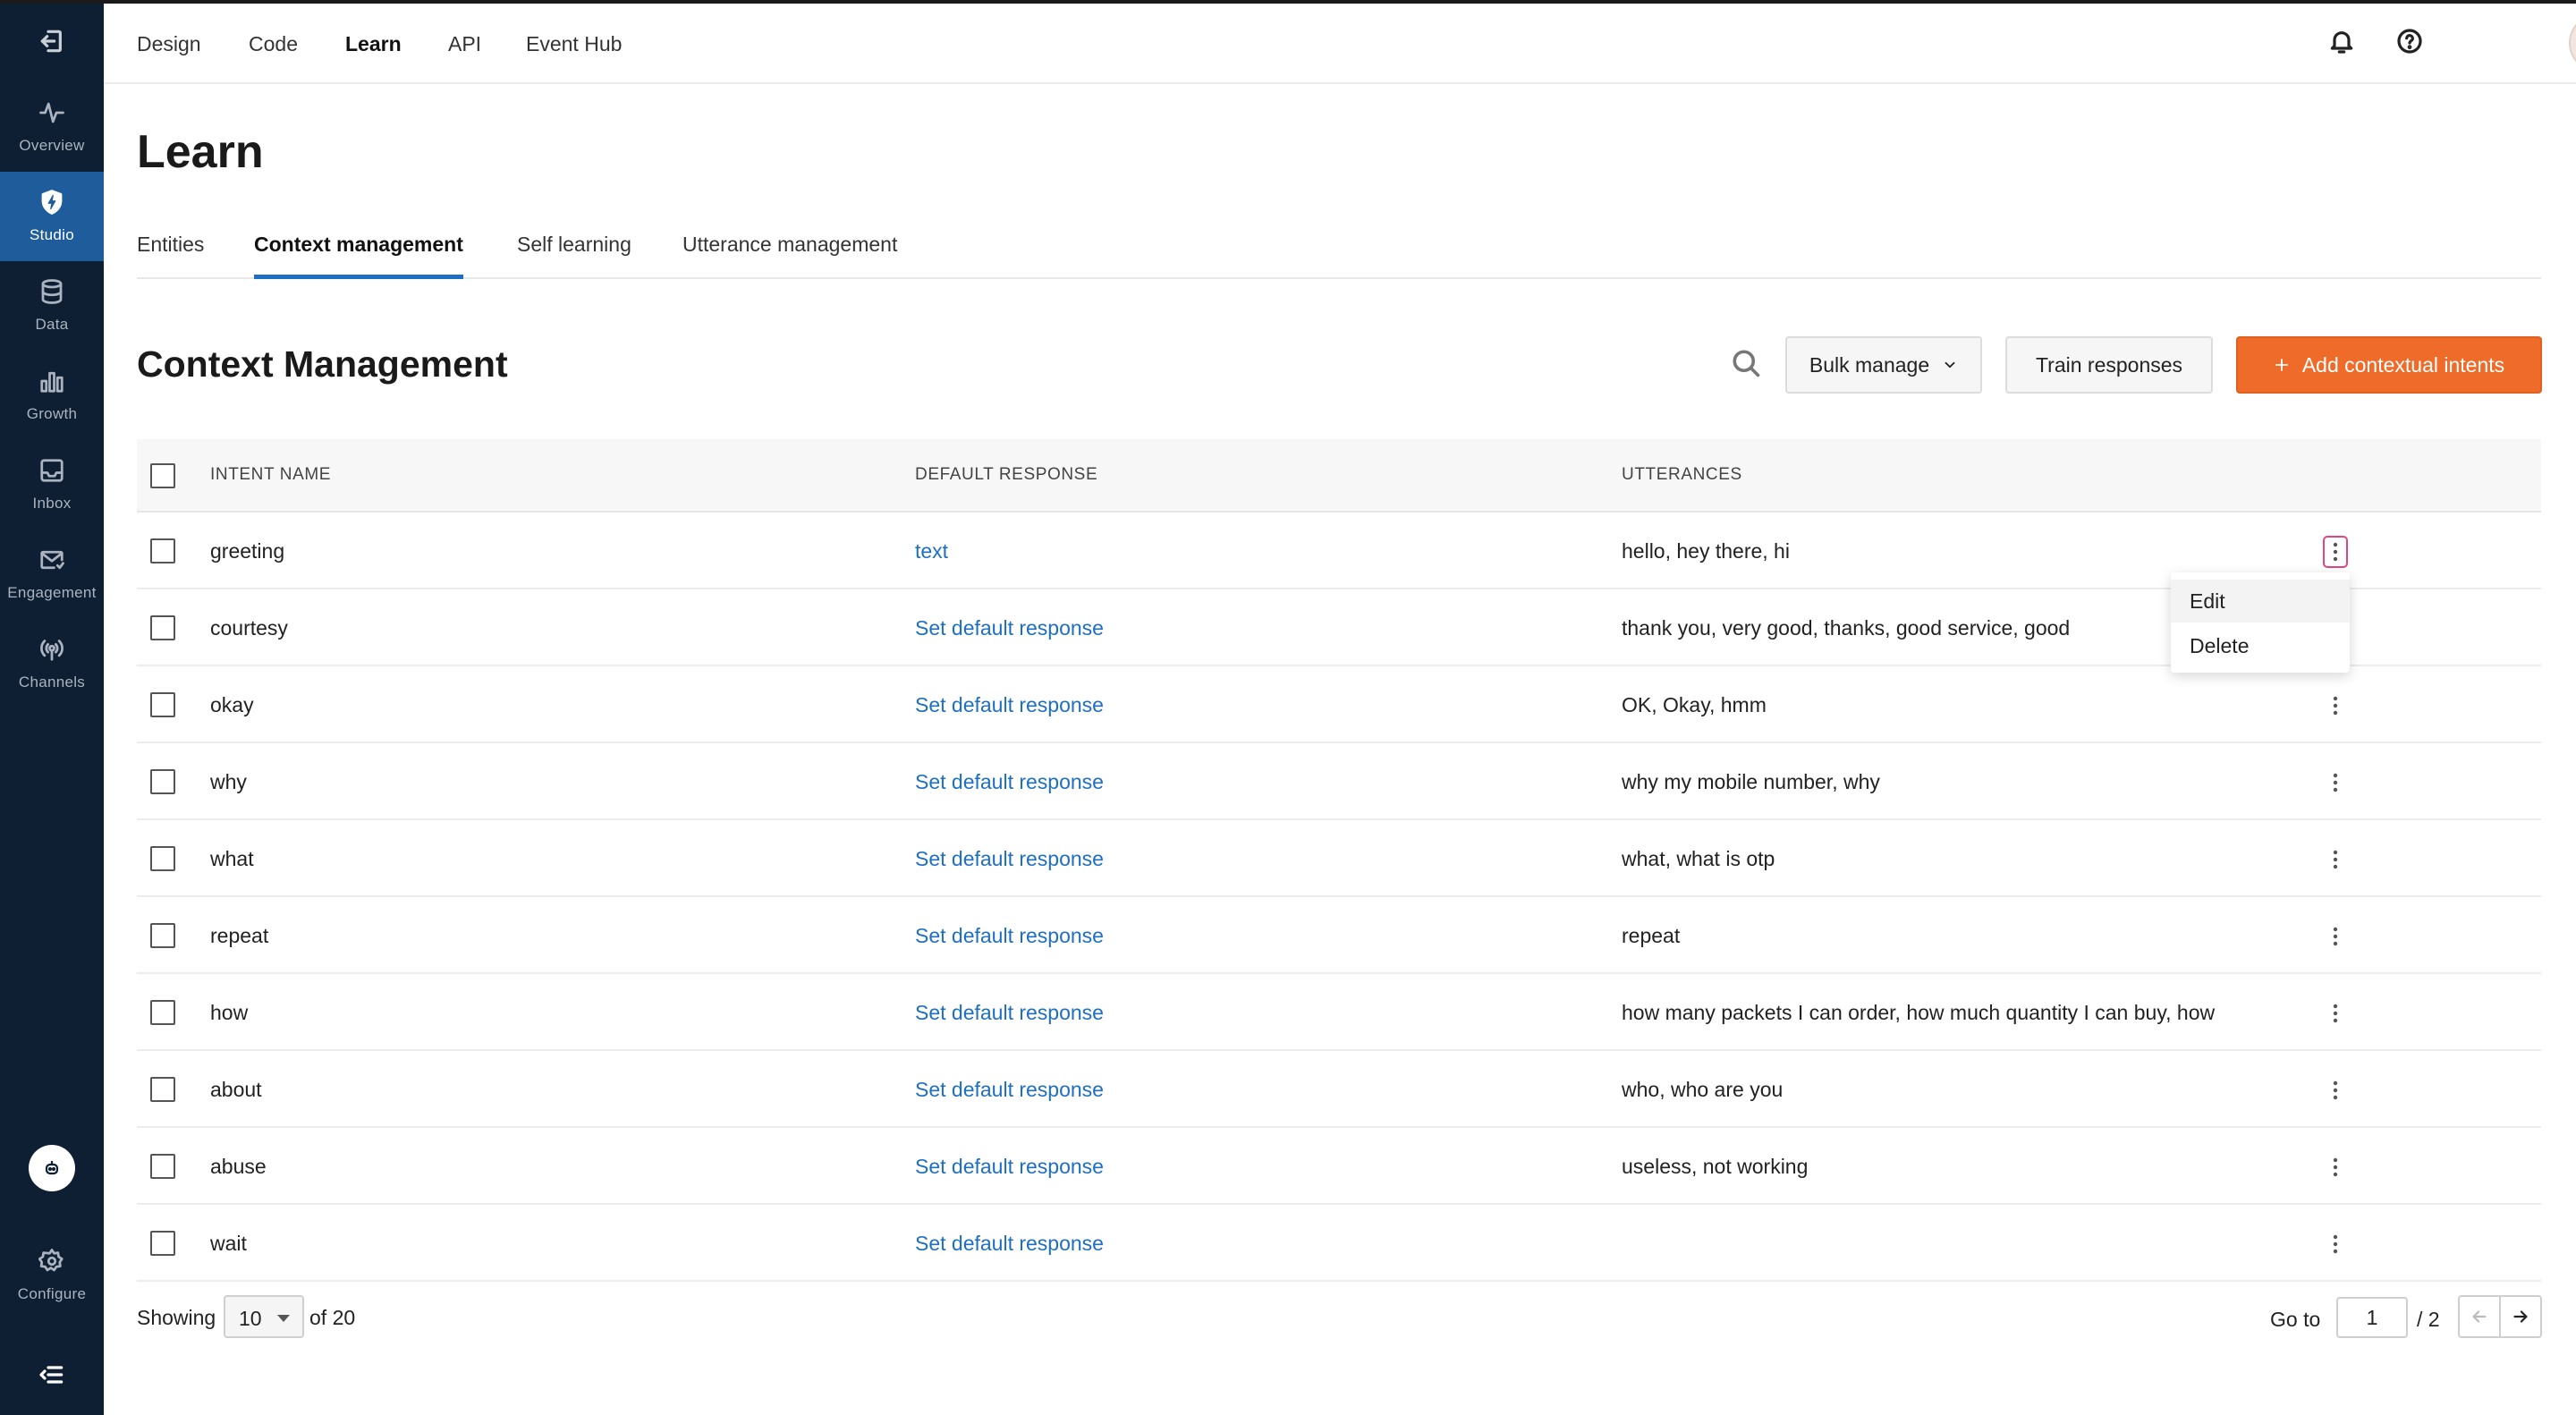 This screenshot has width=2576, height=1415. What do you see at coordinates (52, 41) in the screenshot?
I see `exit-button` at bounding box center [52, 41].